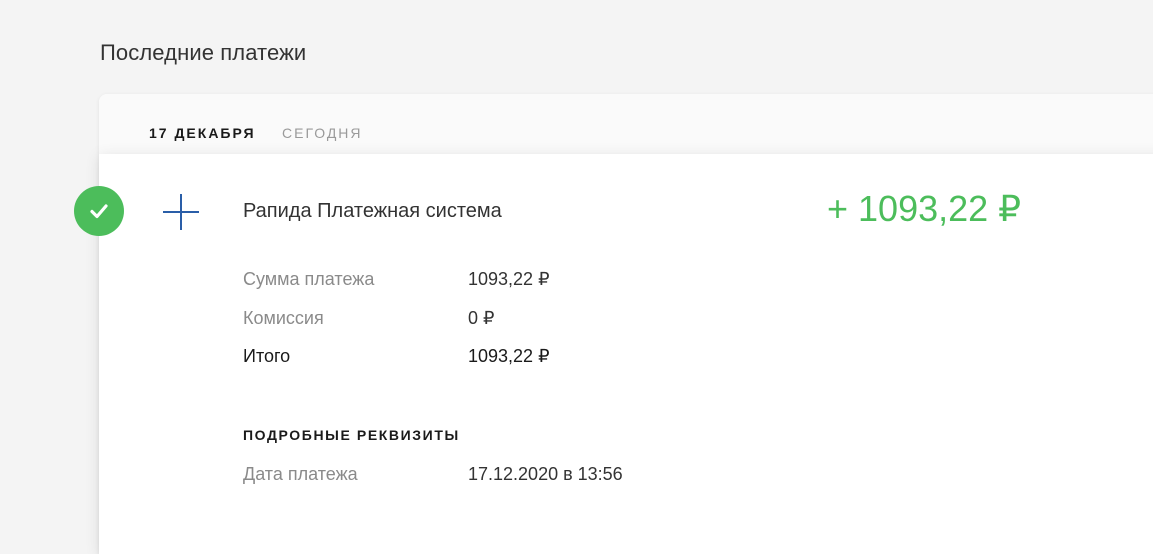 Image resolution: width=1153 pixels, height=554 pixels. What do you see at coordinates (202, 133) in the screenshot?
I see `date-label: 17 ДЕКАБРЯ` at bounding box center [202, 133].